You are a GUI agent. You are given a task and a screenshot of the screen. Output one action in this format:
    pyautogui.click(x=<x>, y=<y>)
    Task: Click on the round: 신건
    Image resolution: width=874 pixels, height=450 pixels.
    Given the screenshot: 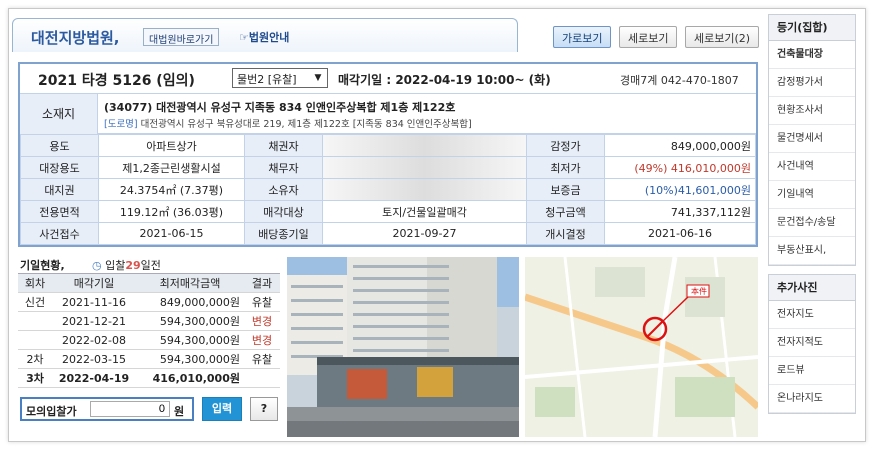 What is the action you would take?
    pyautogui.click(x=35, y=302)
    